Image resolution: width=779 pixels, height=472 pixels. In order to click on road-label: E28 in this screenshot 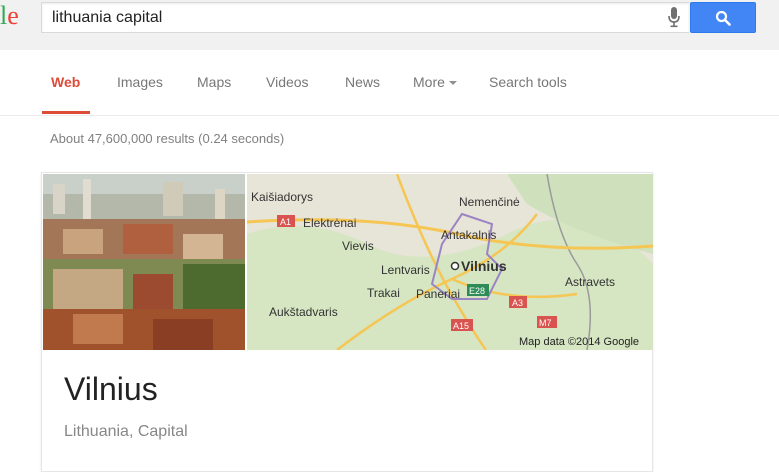, I will do `click(477, 291)`.